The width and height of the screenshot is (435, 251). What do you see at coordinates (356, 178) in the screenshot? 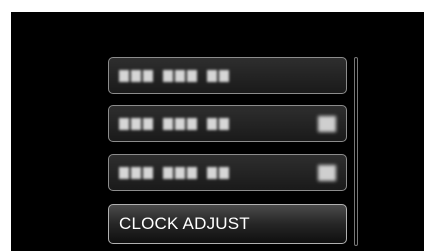
I see `scrollbar-thumb` at bounding box center [356, 178].